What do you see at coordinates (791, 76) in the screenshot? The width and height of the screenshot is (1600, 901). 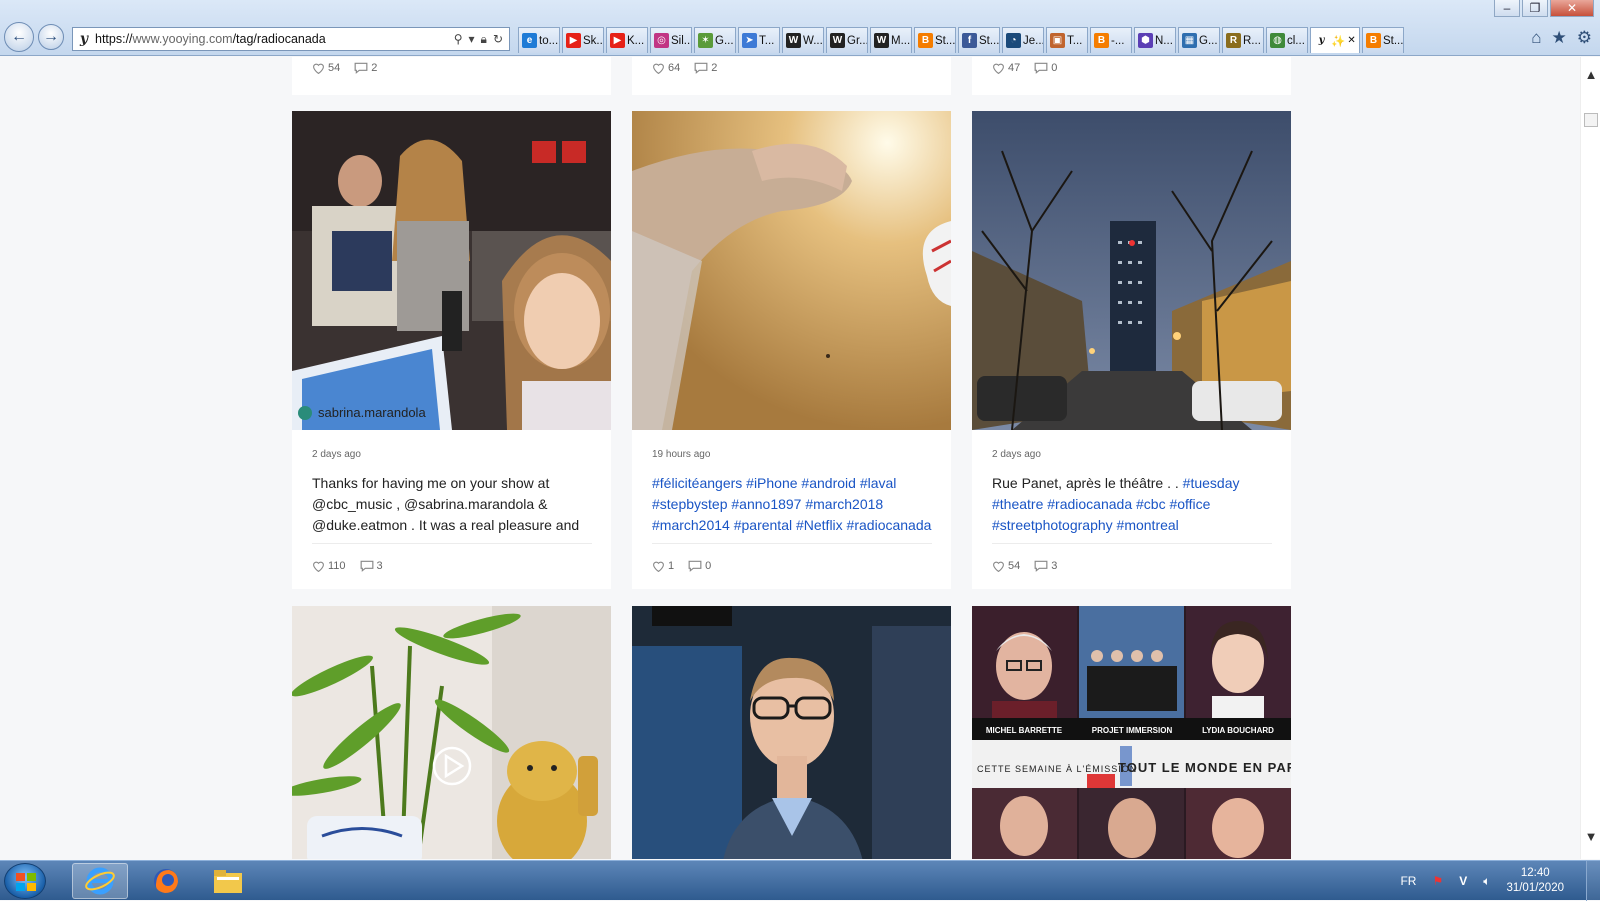 I see `post-card-top-2: 64 2` at bounding box center [791, 76].